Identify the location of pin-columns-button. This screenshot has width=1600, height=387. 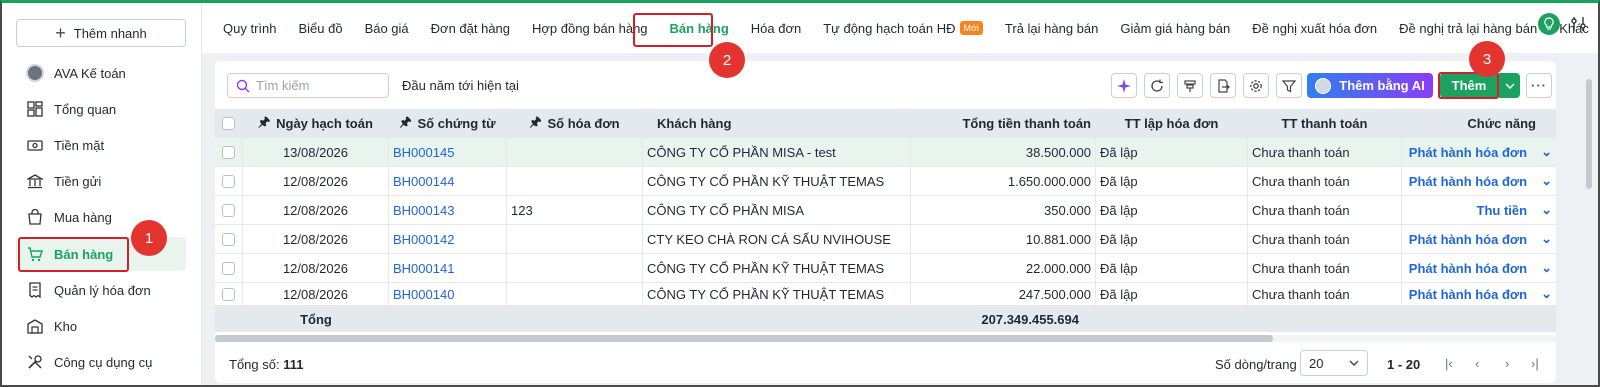
(1190, 85).